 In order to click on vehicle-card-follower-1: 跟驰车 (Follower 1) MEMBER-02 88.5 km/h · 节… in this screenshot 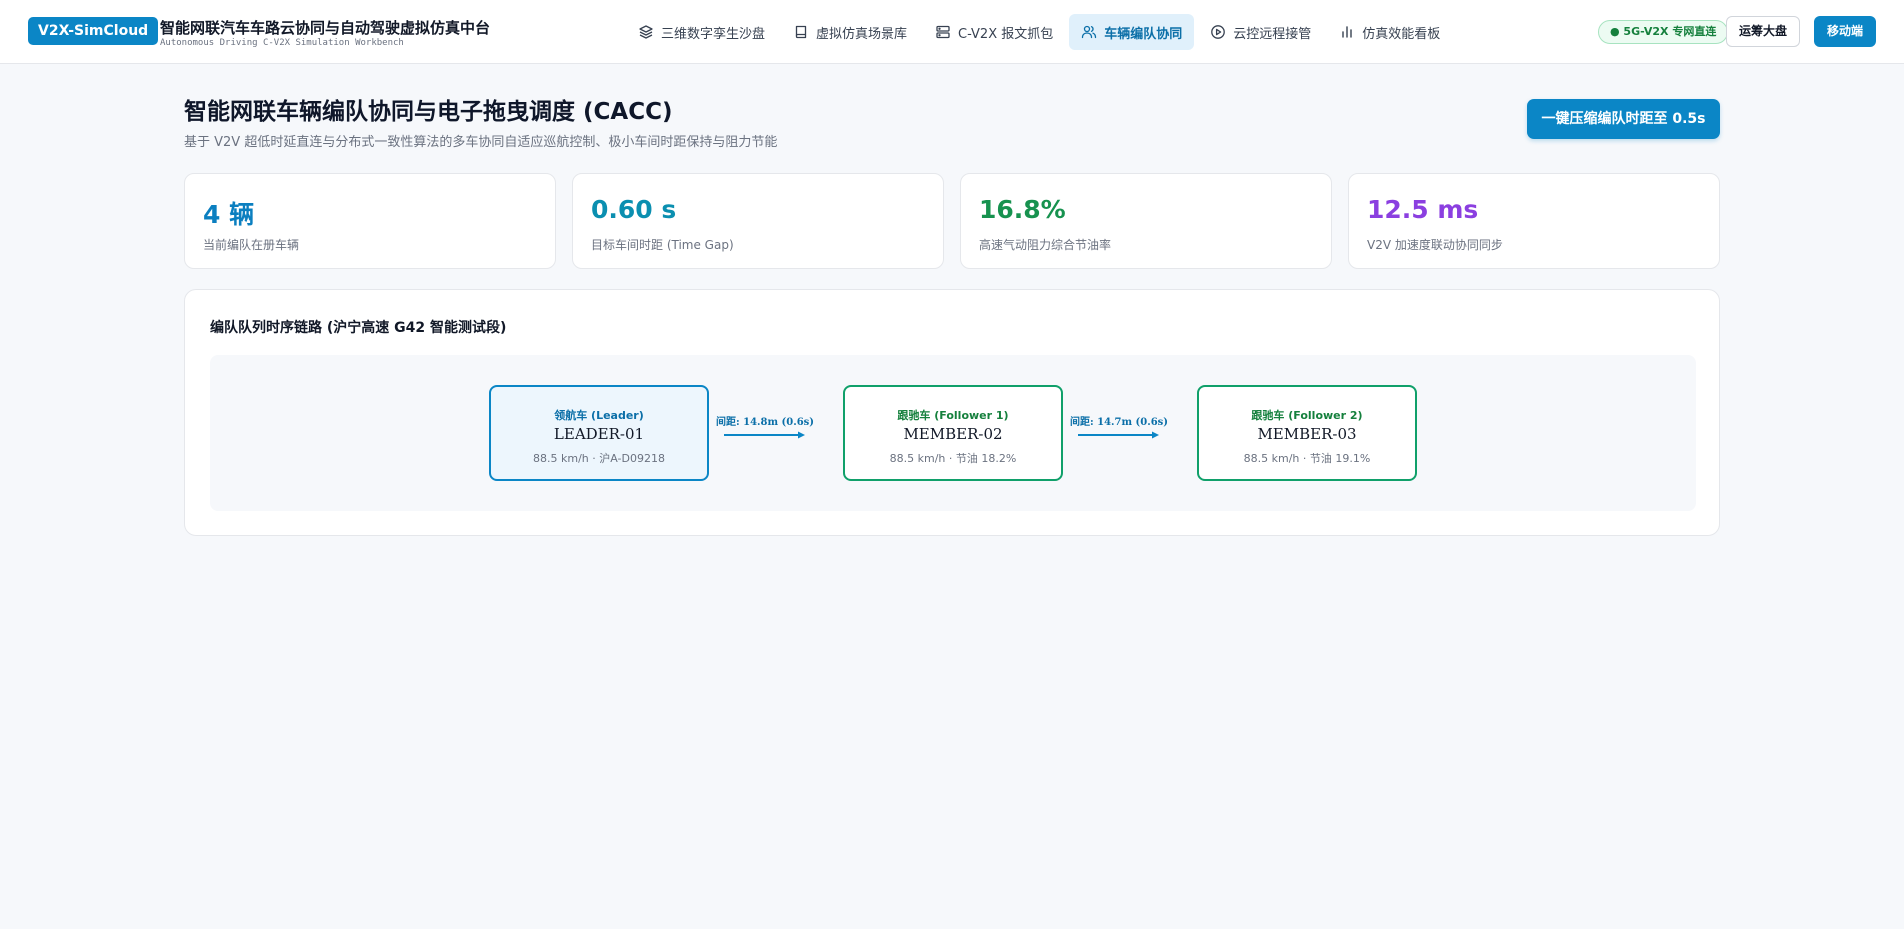, I will do `click(953, 433)`.